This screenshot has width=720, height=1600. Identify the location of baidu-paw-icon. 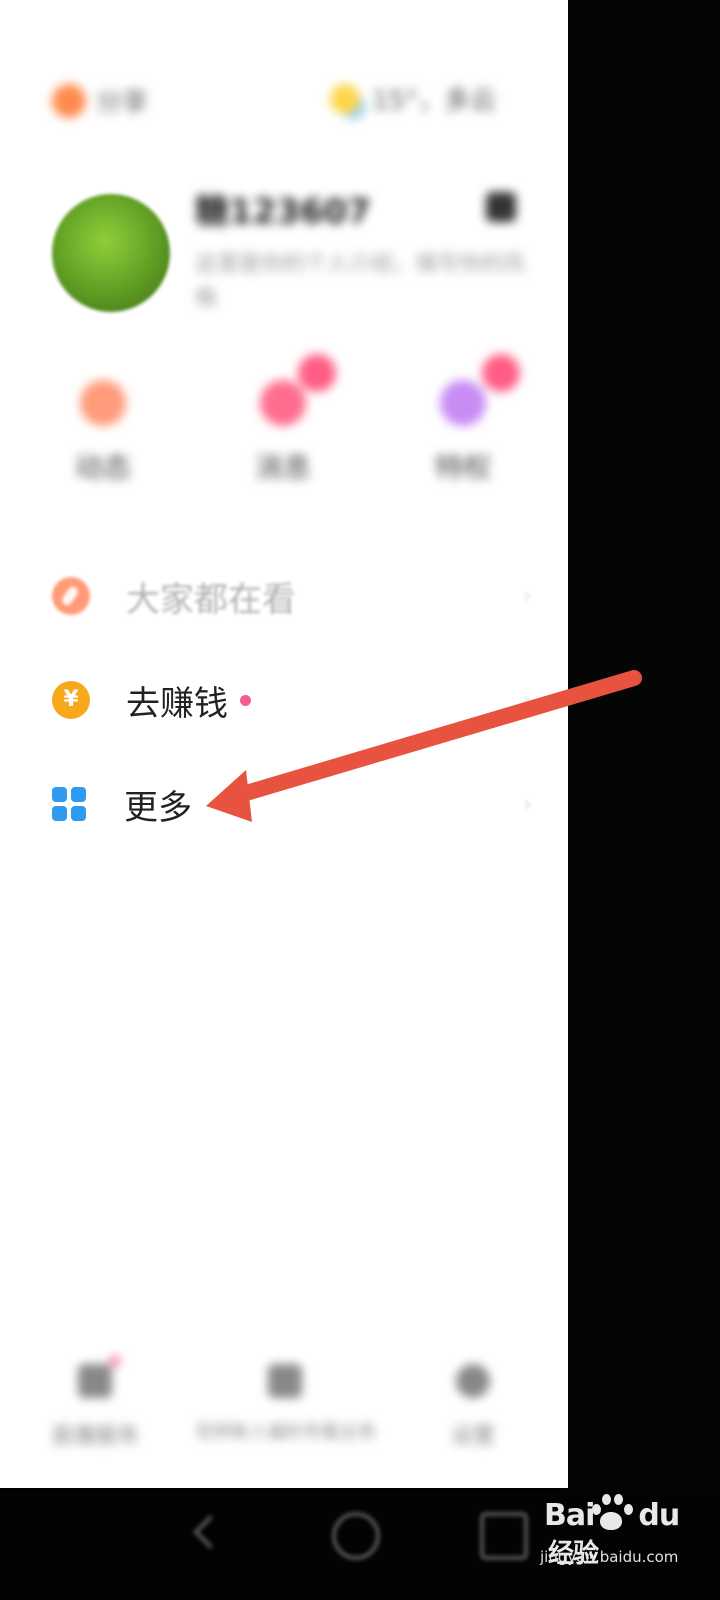
(610, 1512).